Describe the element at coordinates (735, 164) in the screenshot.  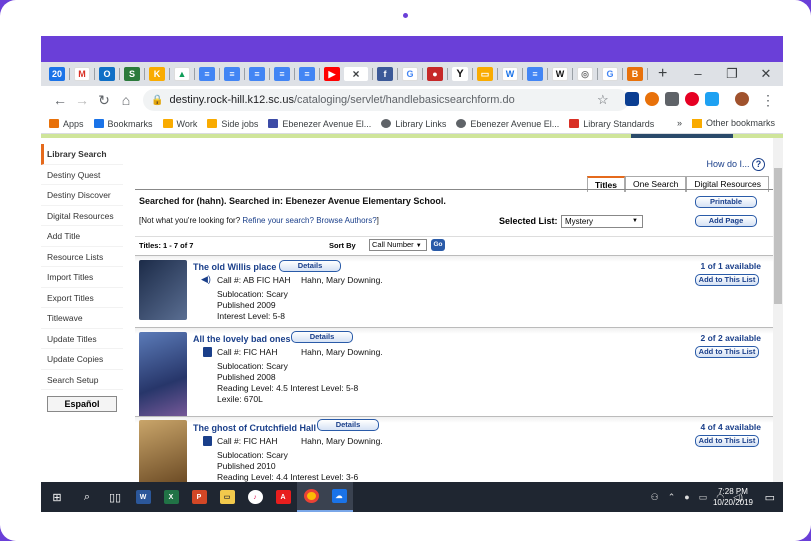
I see `how-do-i-link: How do I... ?` at that location.